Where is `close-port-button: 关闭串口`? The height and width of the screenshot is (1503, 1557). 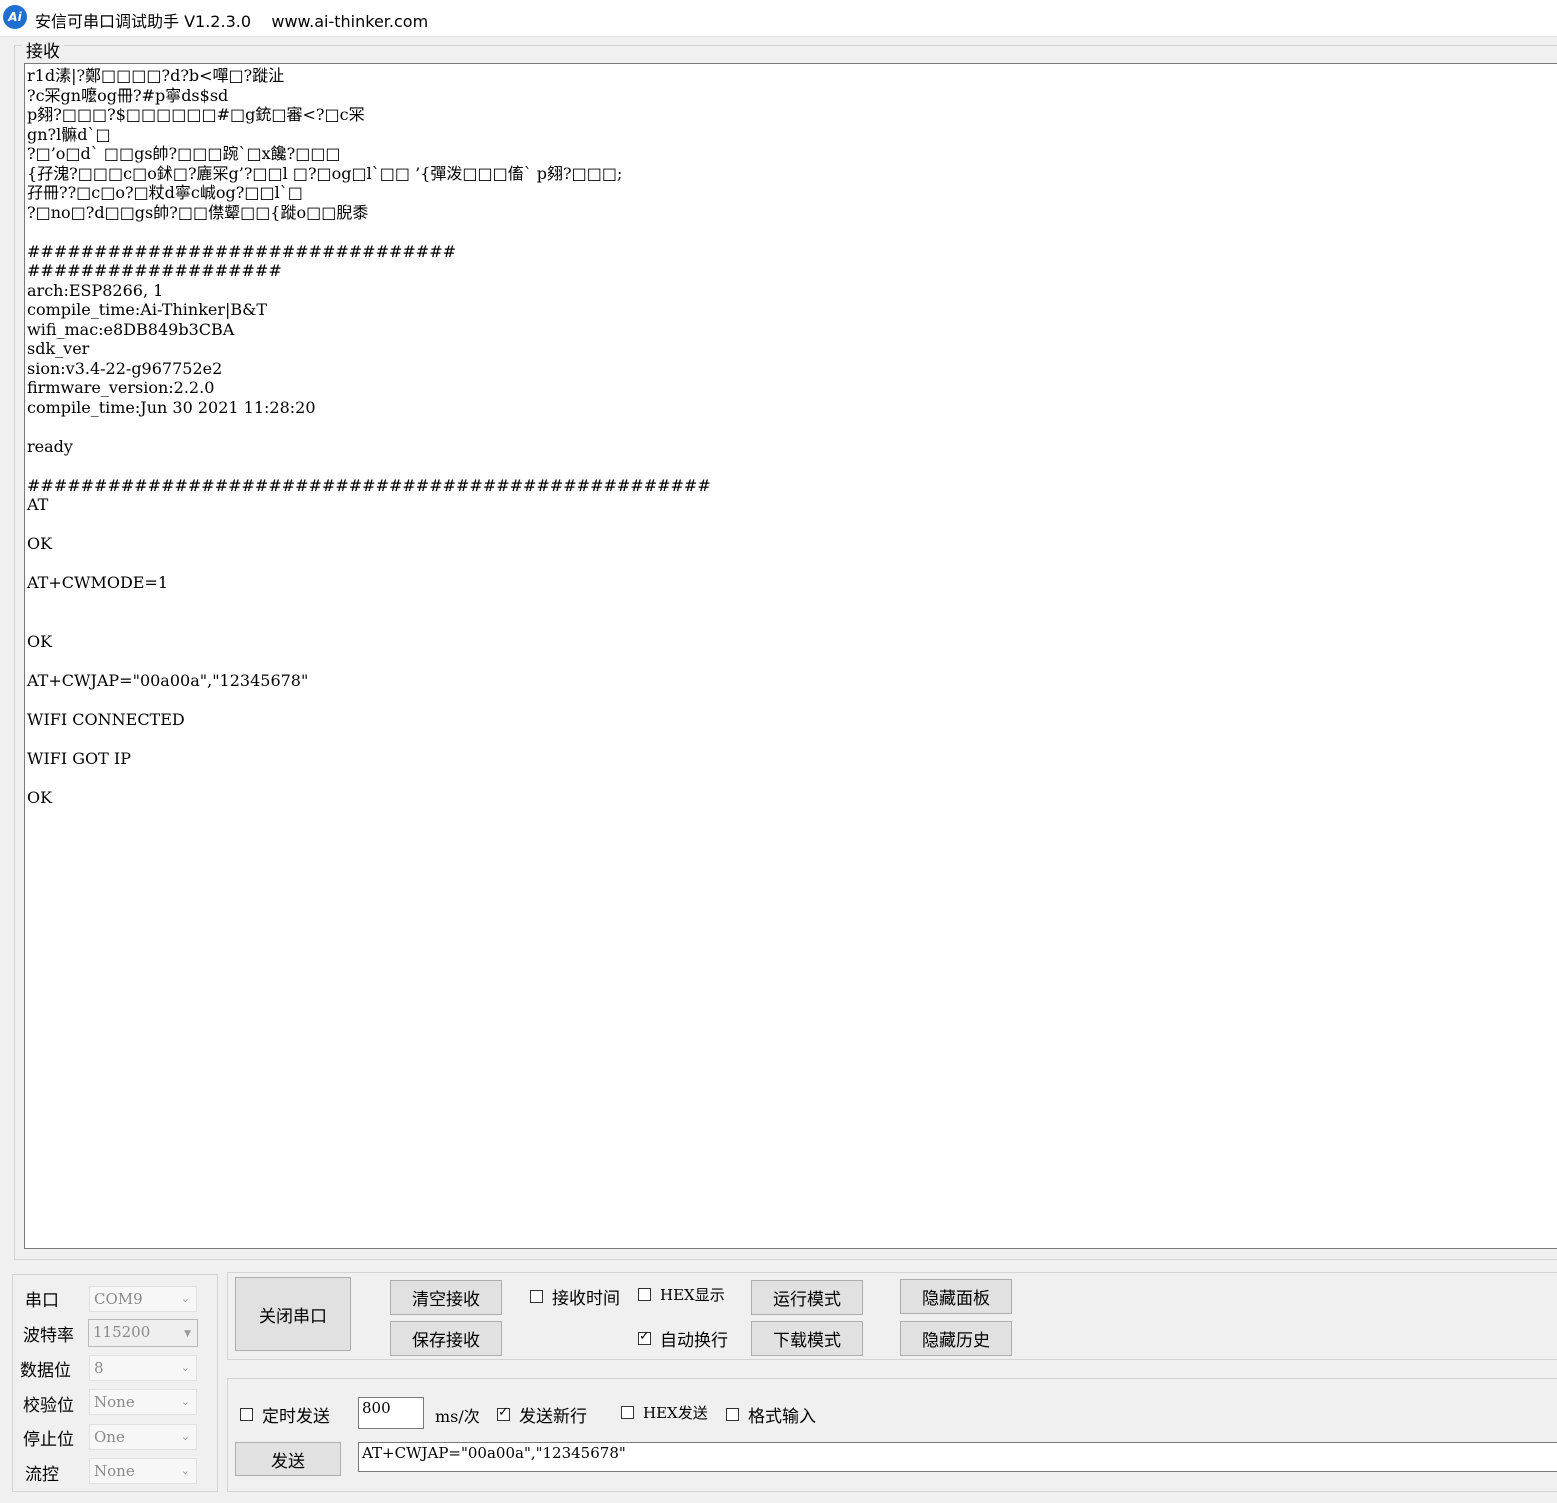 close-port-button: 关闭串口 is located at coordinates (293, 1314).